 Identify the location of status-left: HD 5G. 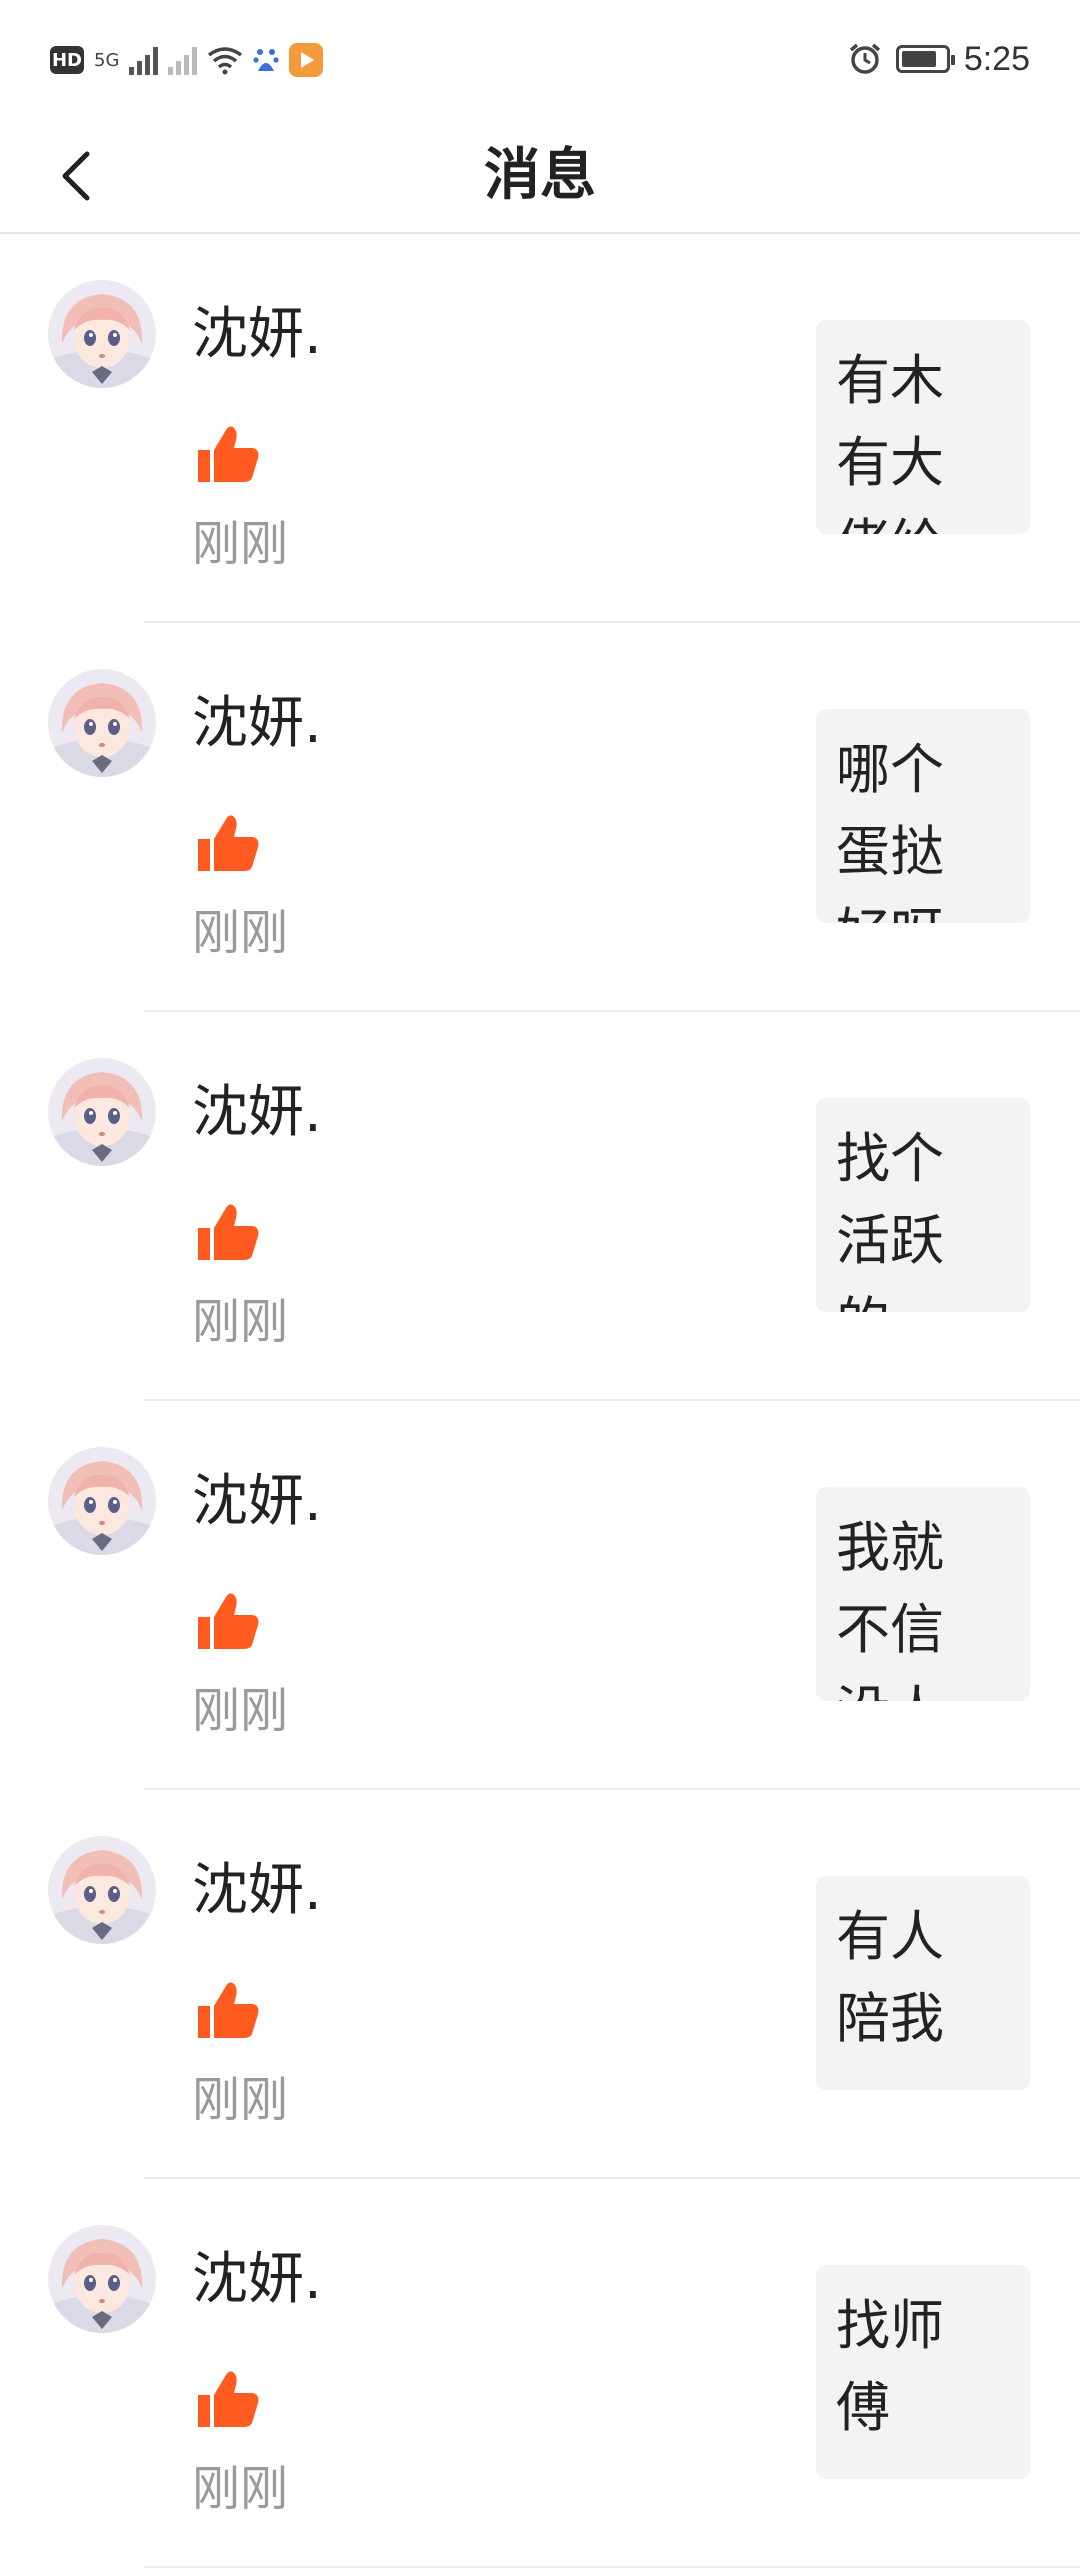
(187, 60).